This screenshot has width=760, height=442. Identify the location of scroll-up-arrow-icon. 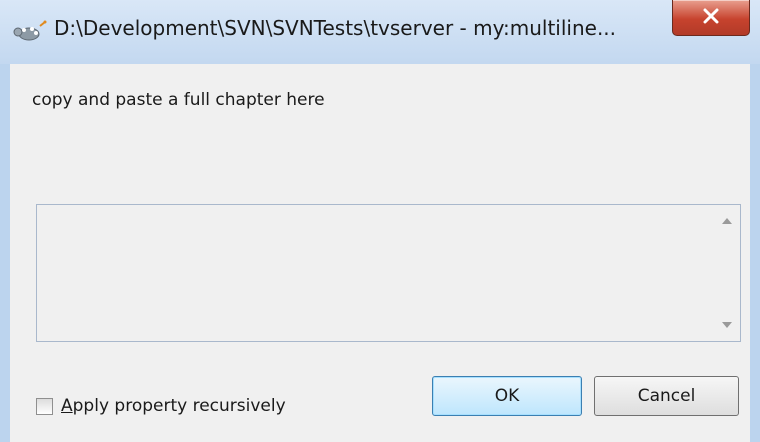
(727, 221).